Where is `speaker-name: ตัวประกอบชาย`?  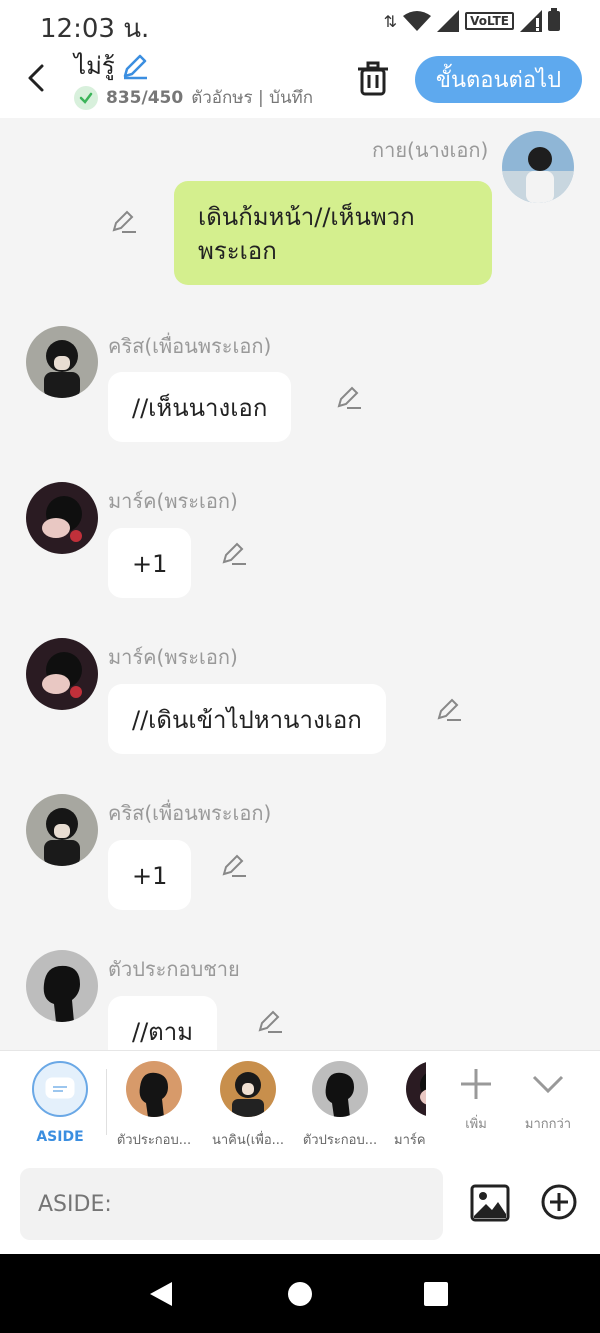 speaker-name: ตัวประกอบชาย is located at coordinates (174, 969).